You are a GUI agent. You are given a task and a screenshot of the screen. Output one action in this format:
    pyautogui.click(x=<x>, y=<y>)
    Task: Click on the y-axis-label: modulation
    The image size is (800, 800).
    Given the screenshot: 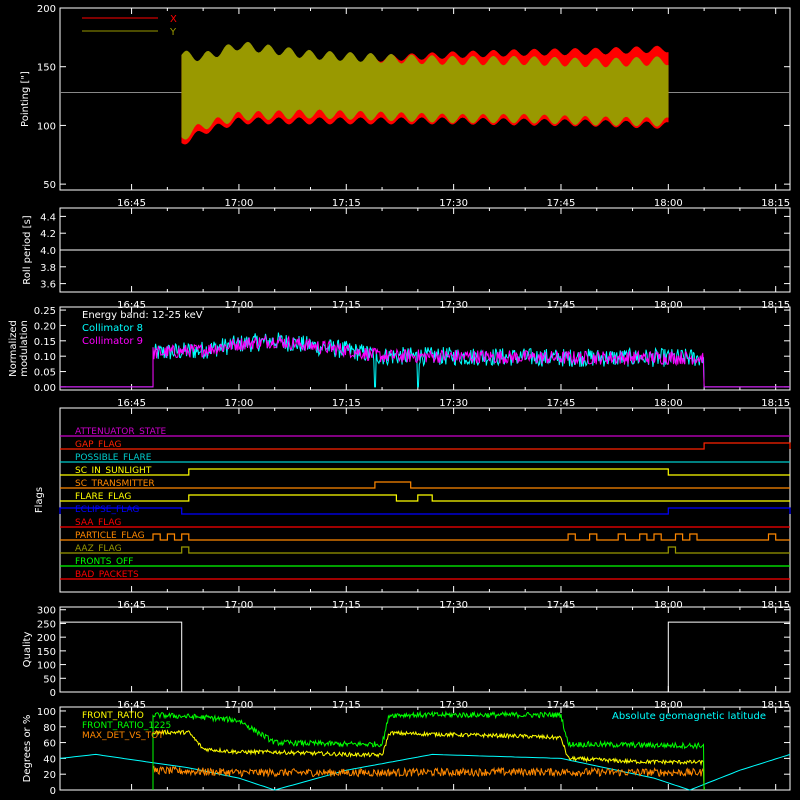 What is the action you would take?
    pyautogui.click(x=24, y=348)
    